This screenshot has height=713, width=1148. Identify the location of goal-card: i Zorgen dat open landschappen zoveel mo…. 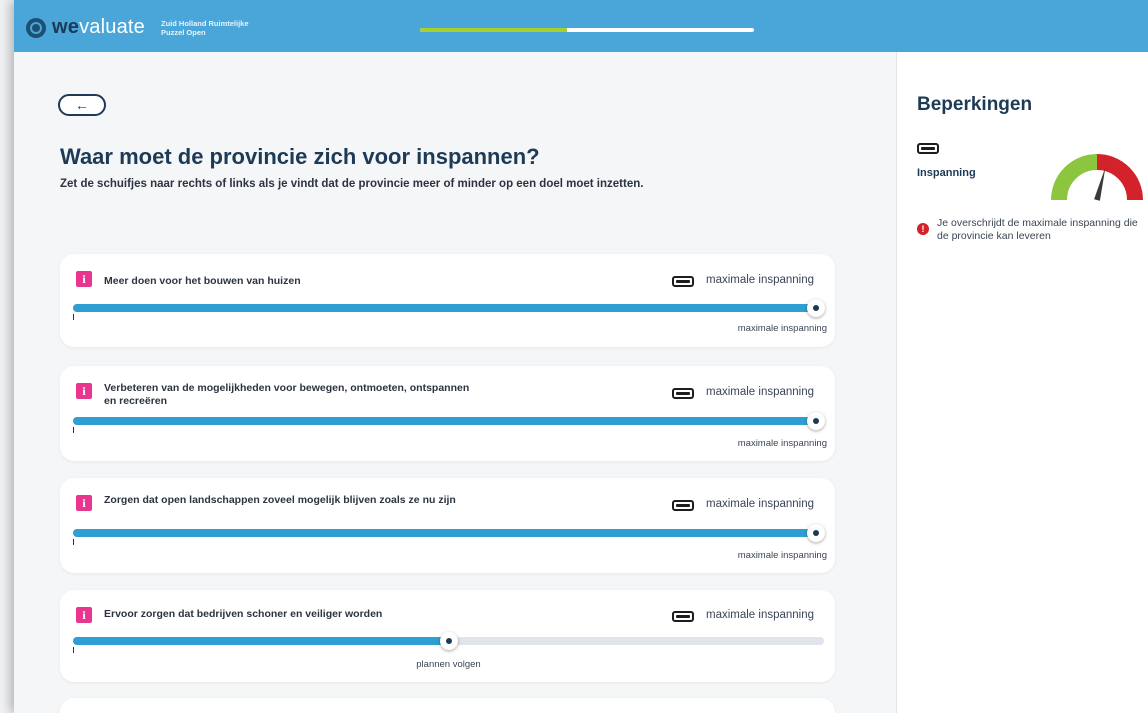
(447, 525).